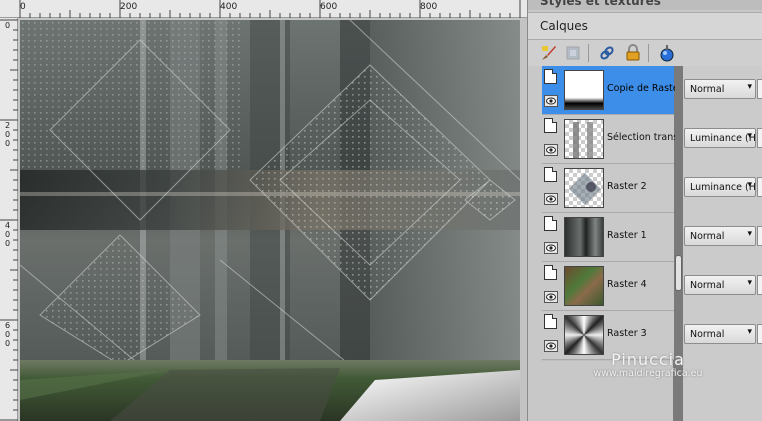 The height and width of the screenshot is (421, 762). I want to click on layer-row-raster-2: Raster 2, so click(608, 188).